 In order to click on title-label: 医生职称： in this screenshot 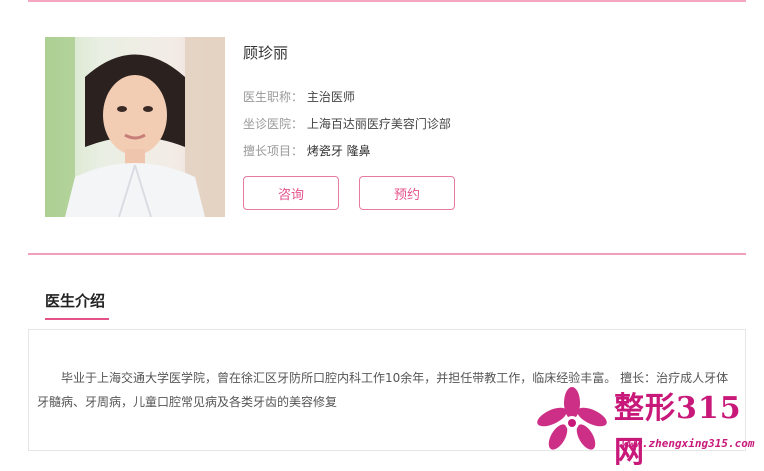, I will do `click(273, 97)`.